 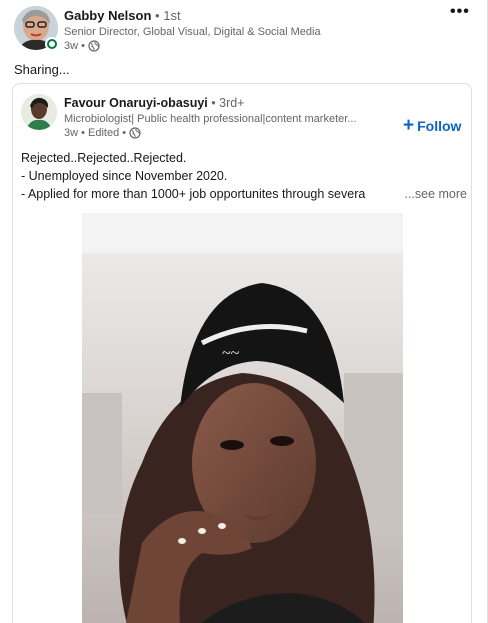 I want to click on follow-label: Follow, so click(x=439, y=126).